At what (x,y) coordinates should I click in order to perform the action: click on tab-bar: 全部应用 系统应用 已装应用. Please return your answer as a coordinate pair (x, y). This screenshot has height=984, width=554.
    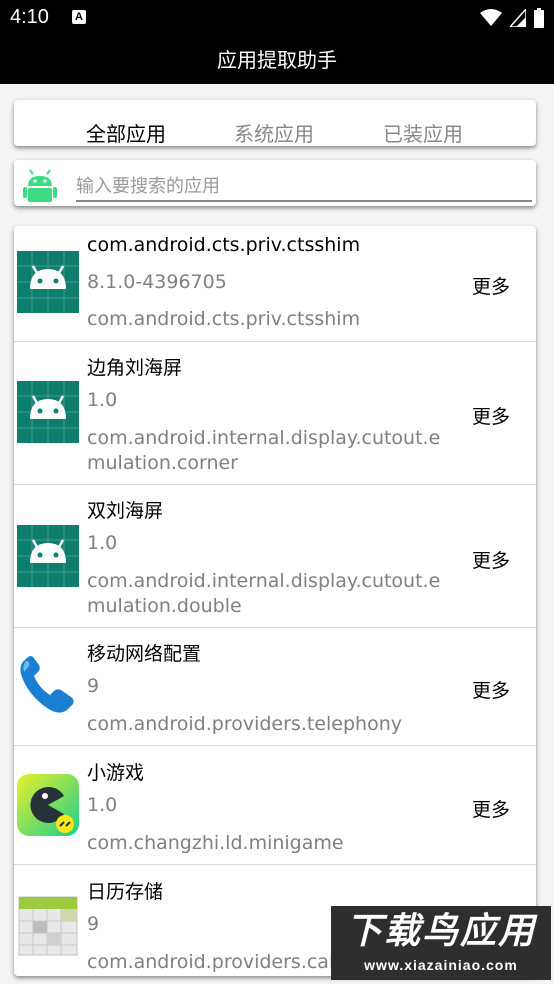
    Looking at the image, I should click on (275, 123).